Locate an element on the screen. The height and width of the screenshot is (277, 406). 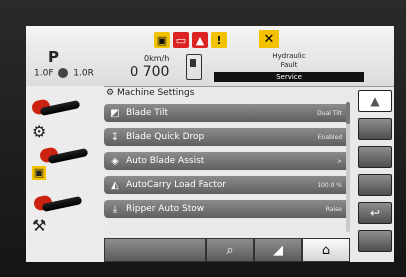
menu-item-label: AutoCarry Load Factor is located at coordinates (176, 185).